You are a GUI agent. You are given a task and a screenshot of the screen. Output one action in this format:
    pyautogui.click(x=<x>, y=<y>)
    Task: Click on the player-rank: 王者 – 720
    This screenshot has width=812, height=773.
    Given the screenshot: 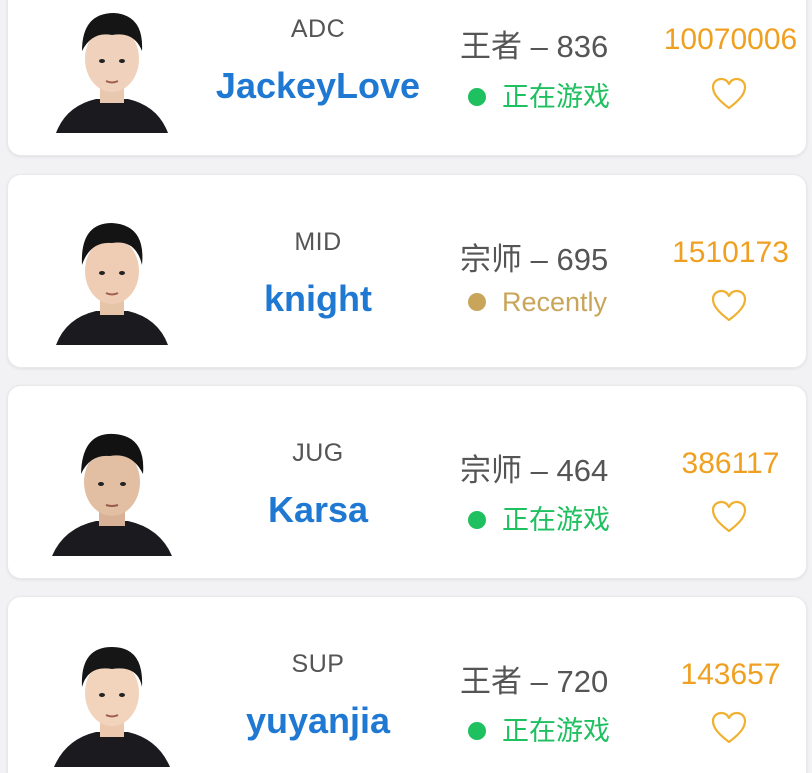 What is the action you would take?
    pyautogui.click(x=534, y=681)
    